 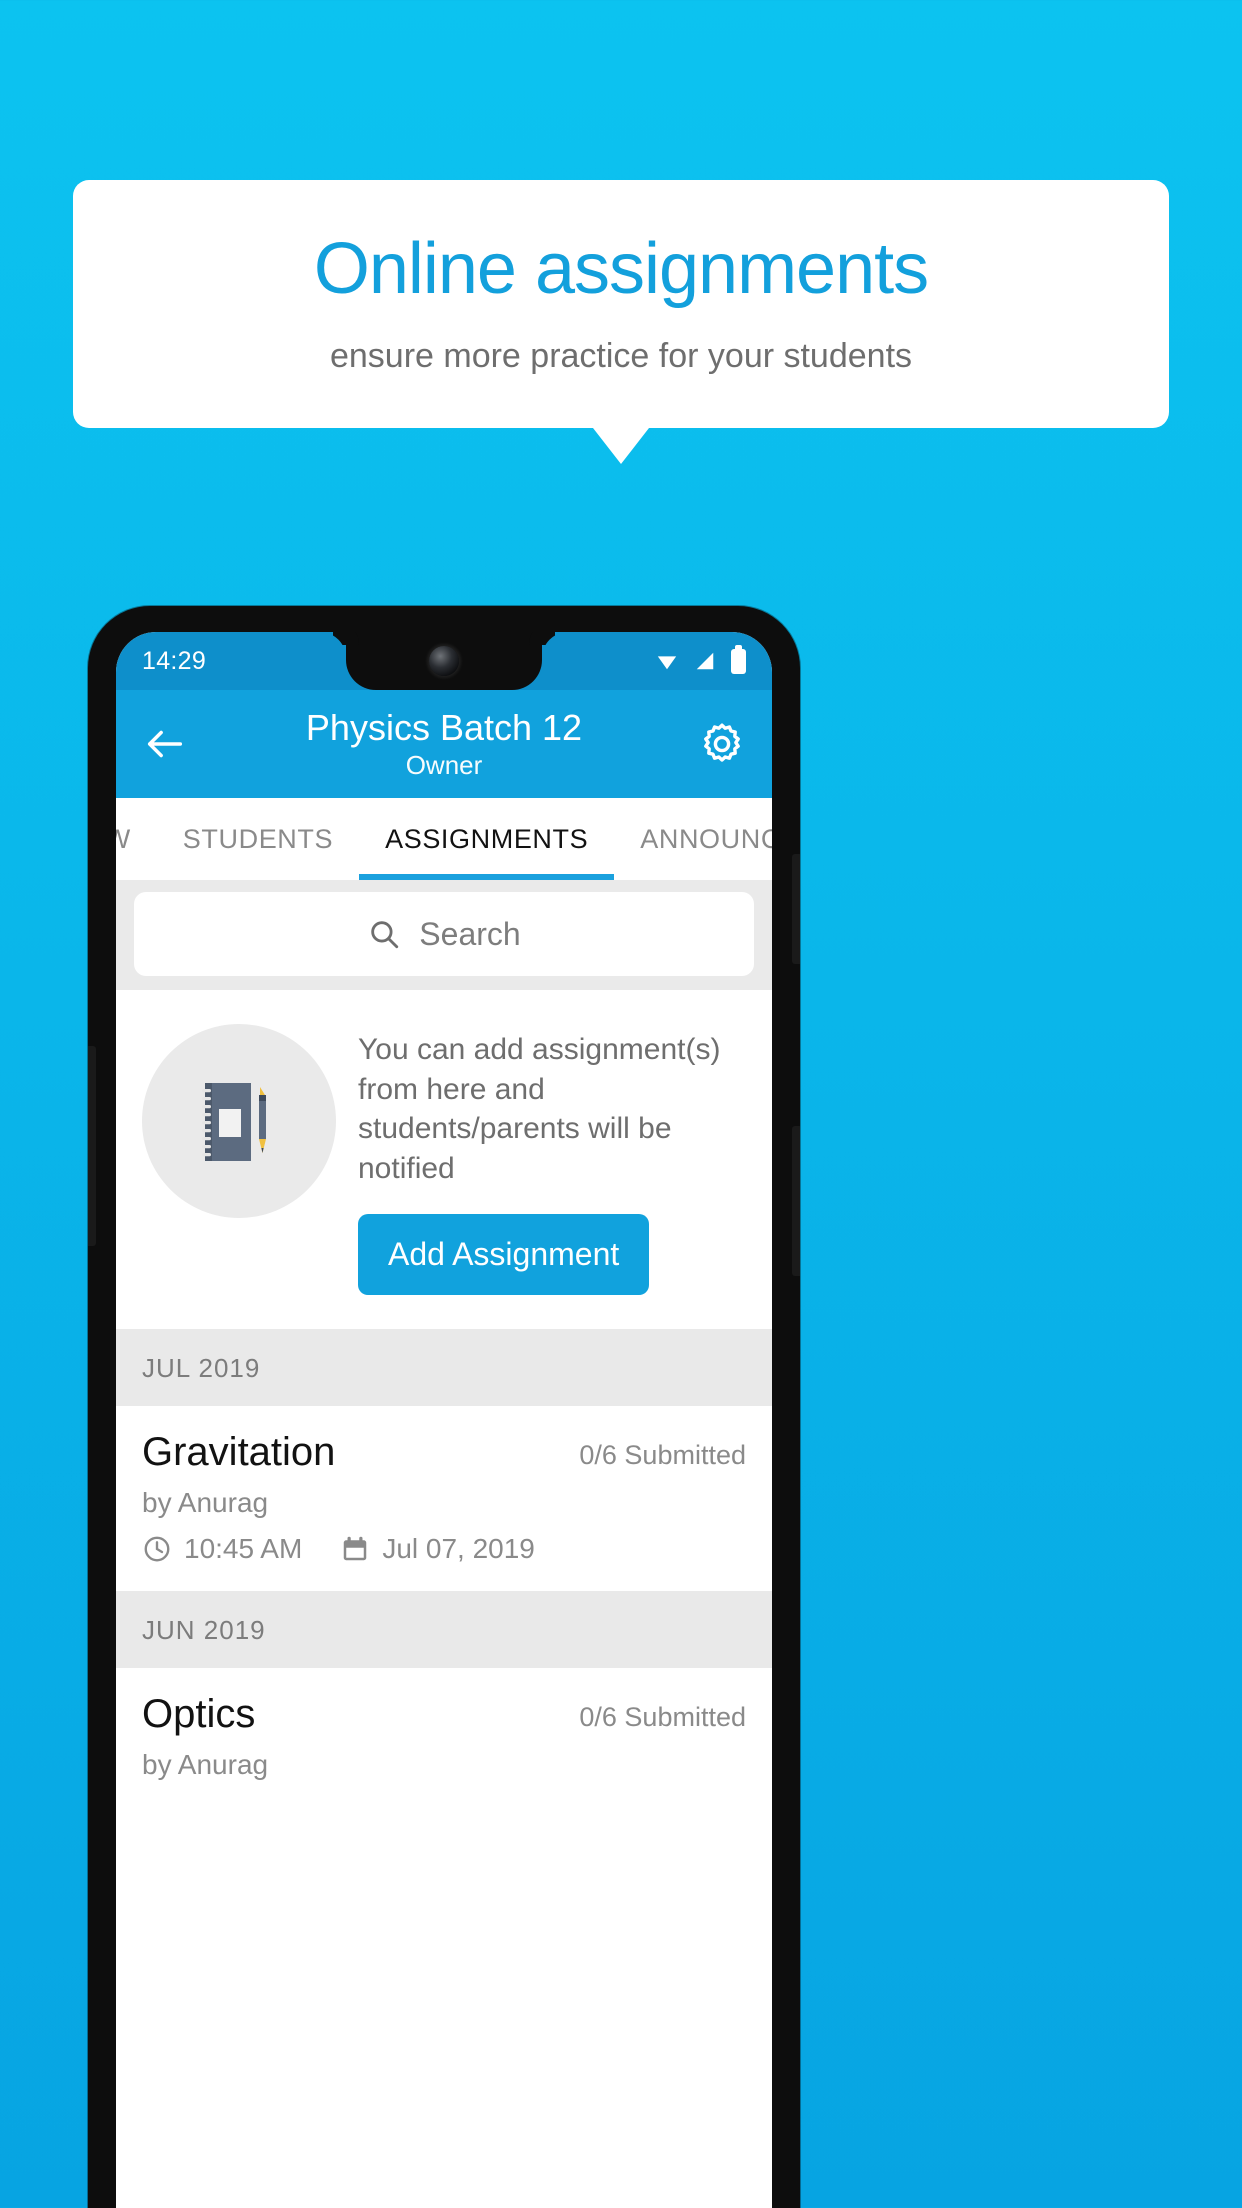 I want to click on page-subtitle: Owner, so click(x=444, y=765).